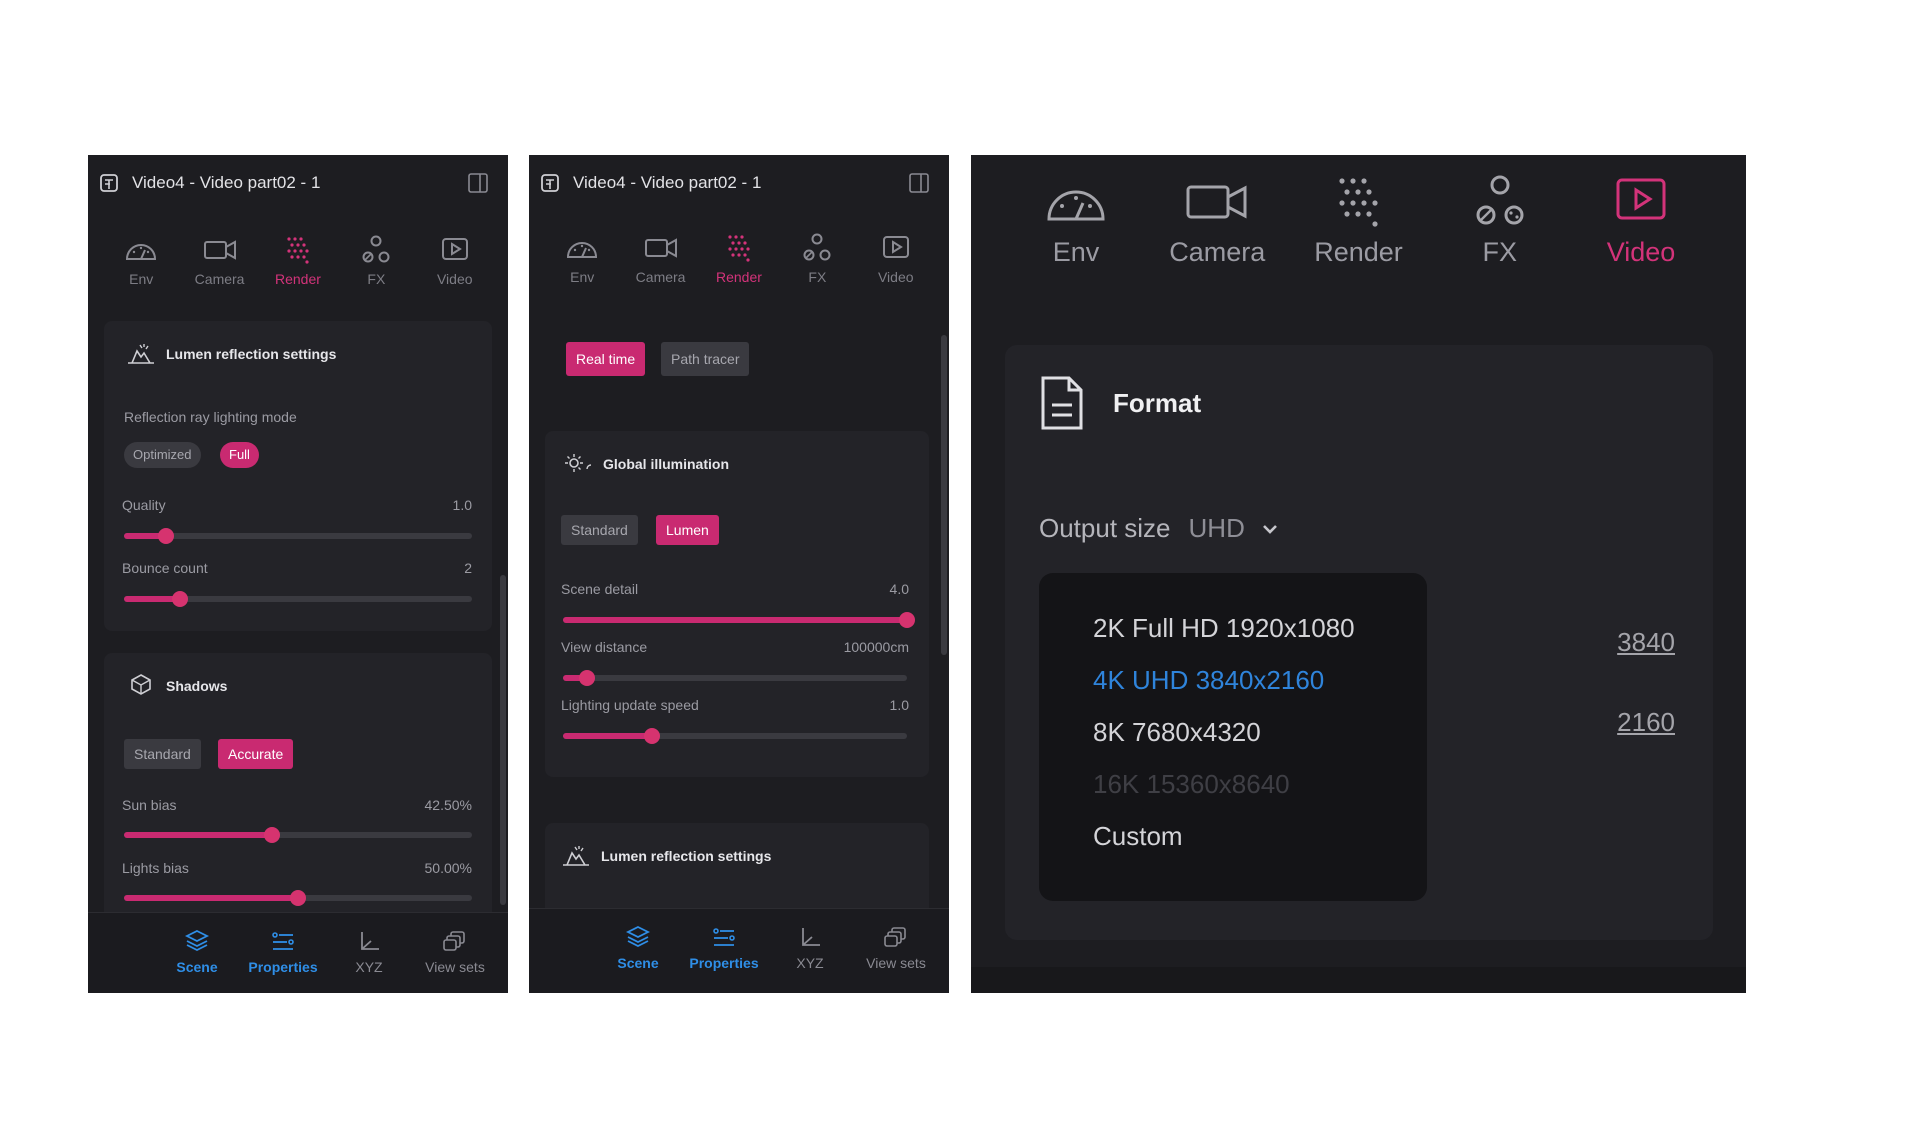  I want to click on card-header: Lumen reflection settings, so click(231, 354).